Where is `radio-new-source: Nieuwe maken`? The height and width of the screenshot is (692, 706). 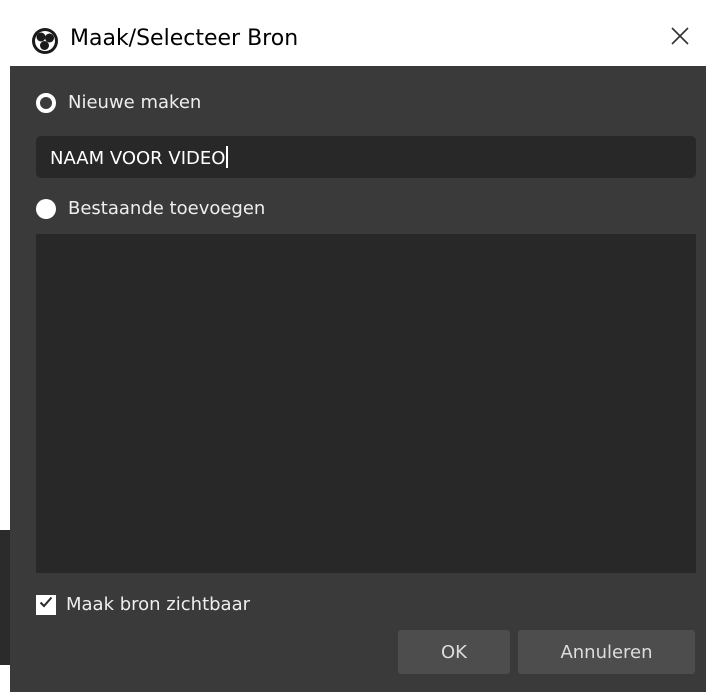 radio-new-source: Nieuwe maken is located at coordinates (118, 102).